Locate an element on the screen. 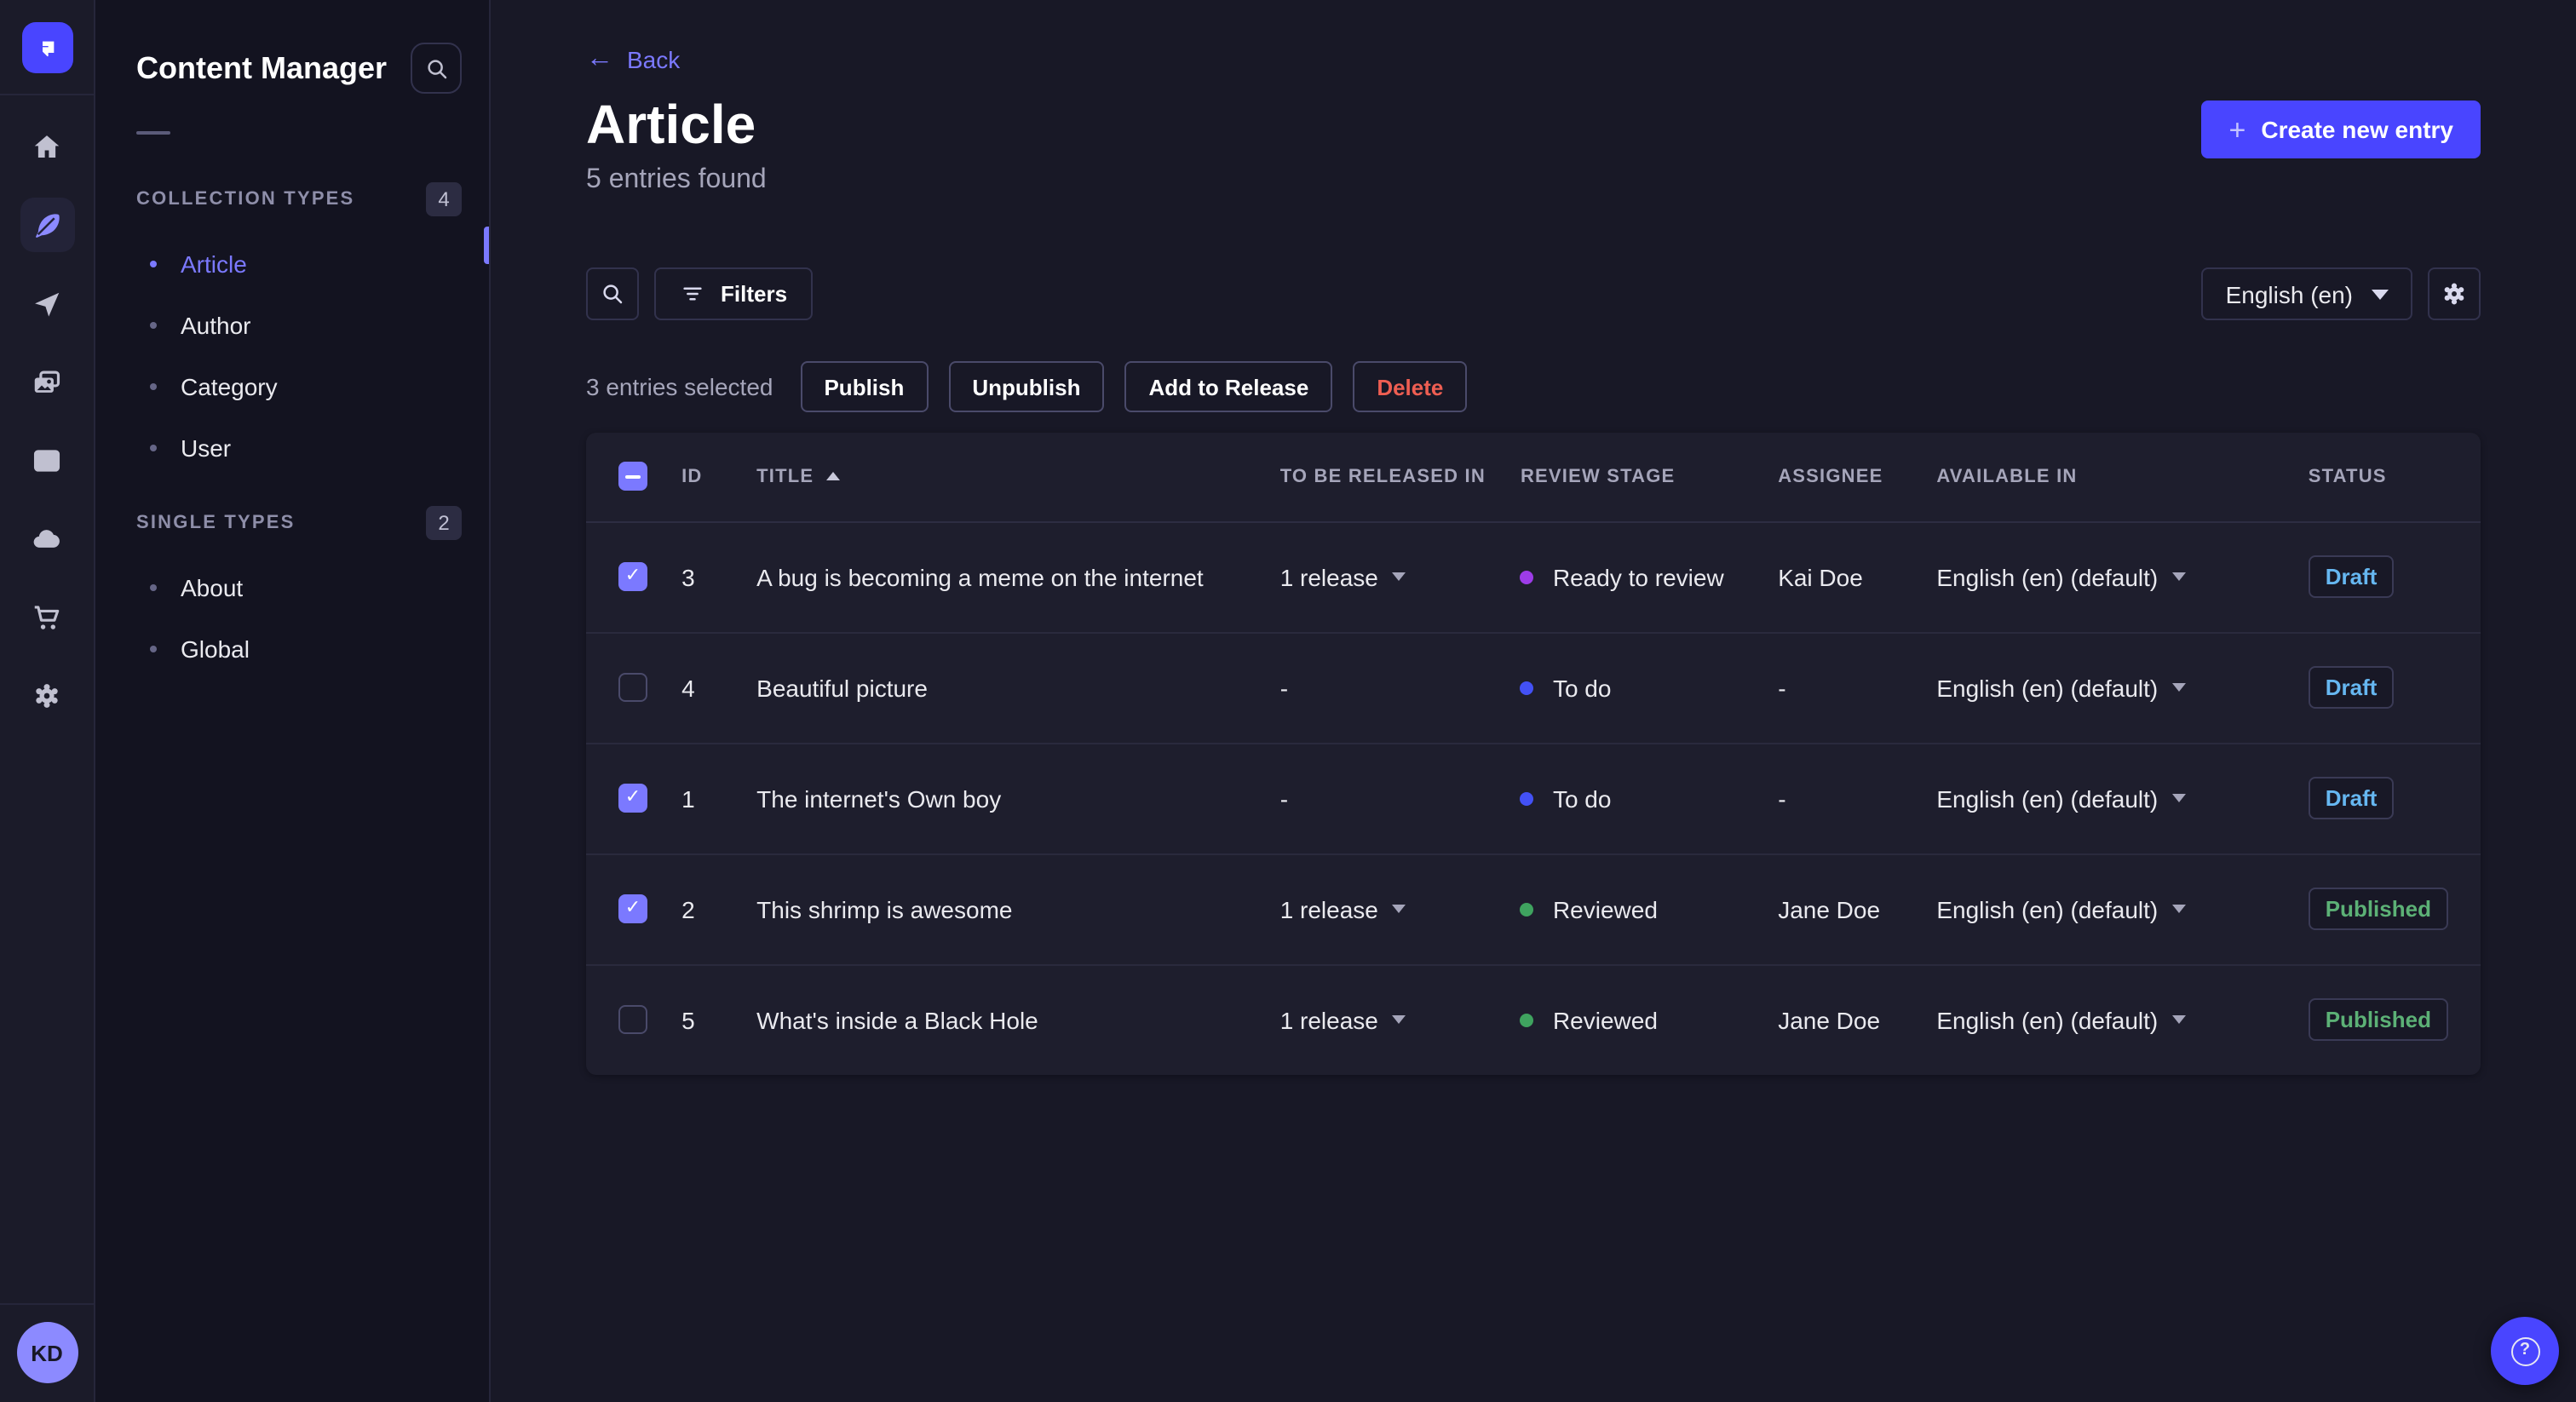 This screenshot has height=1402, width=2576. stage-label: Reviewed is located at coordinates (1605, 1020).